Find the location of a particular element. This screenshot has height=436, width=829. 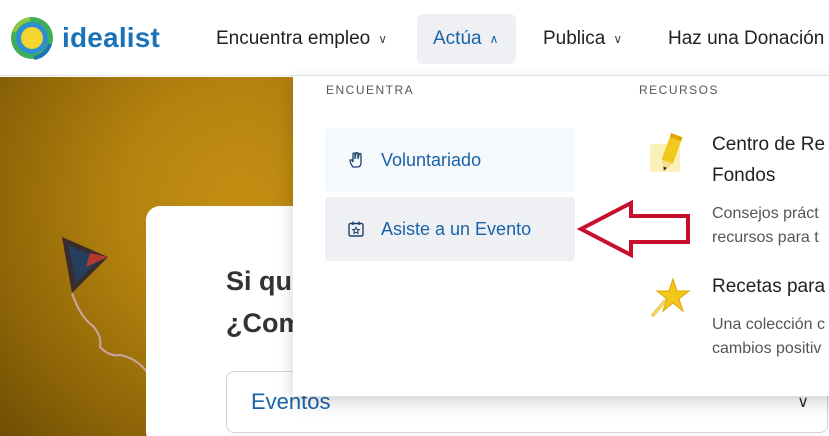

resource-desc-line-1: Consejos práct is located at coordinates (765, 213).